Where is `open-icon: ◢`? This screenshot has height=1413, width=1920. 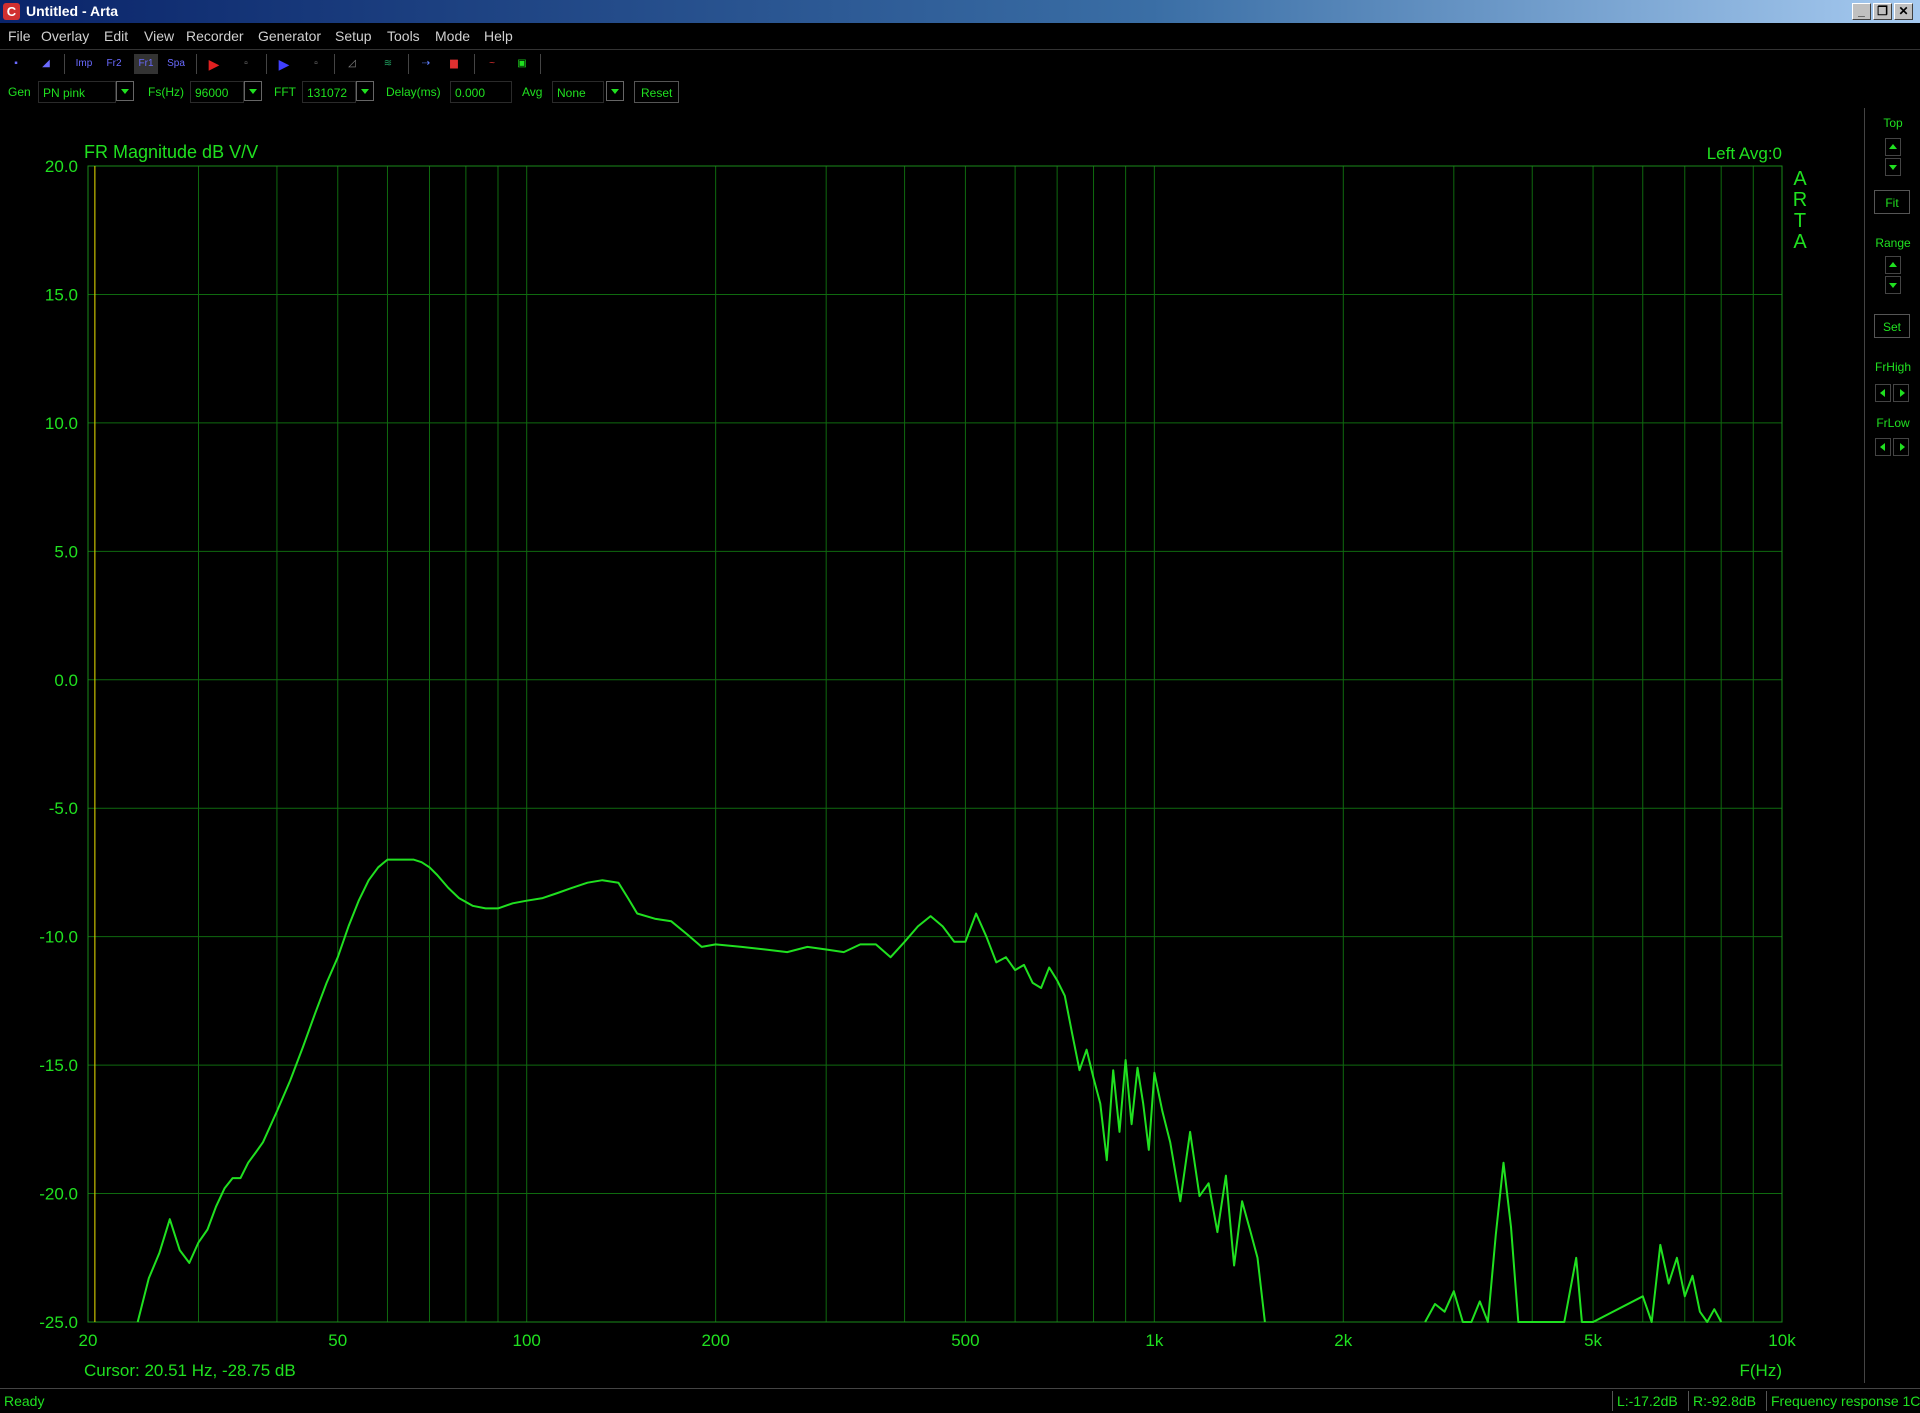 open-icon: ◢ is located at coordinates (46, 64).